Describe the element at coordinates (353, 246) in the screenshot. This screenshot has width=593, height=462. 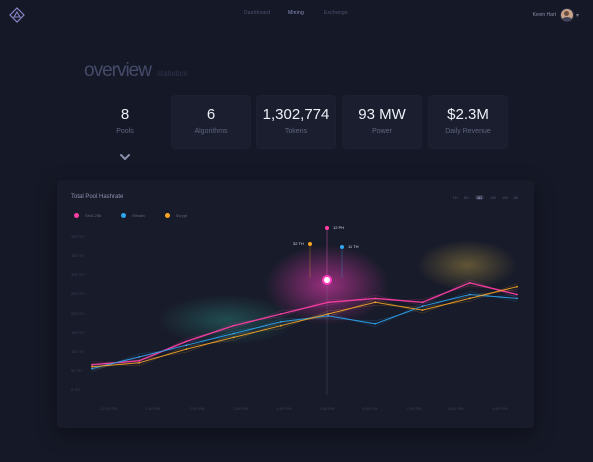
I see `callout-label: 11 TH` at that location.